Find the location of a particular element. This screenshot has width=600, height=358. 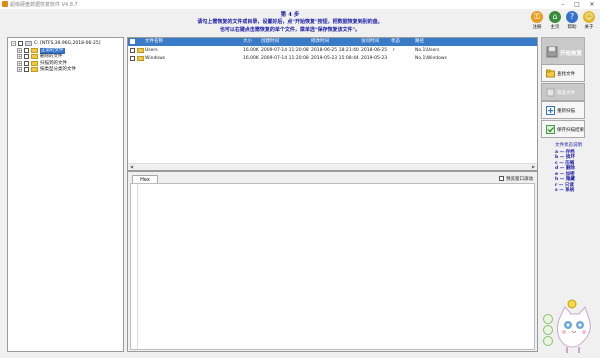

save-scan-result-button: 保存扫描结果 is located at coordinates (563, 129).